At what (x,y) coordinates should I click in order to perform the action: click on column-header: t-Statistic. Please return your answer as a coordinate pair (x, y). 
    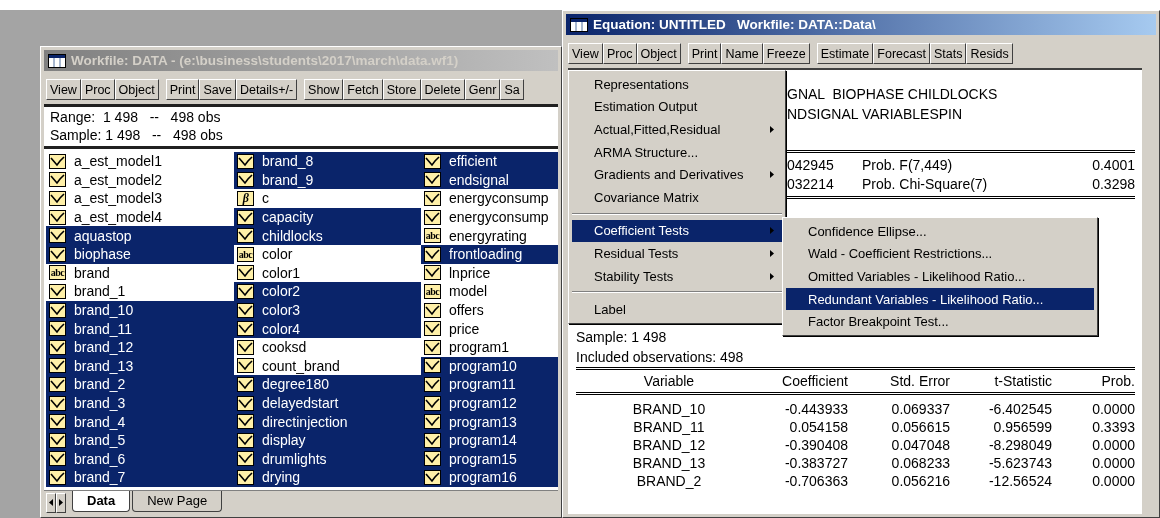
    Looking at the image, I should click on (1022, 381).